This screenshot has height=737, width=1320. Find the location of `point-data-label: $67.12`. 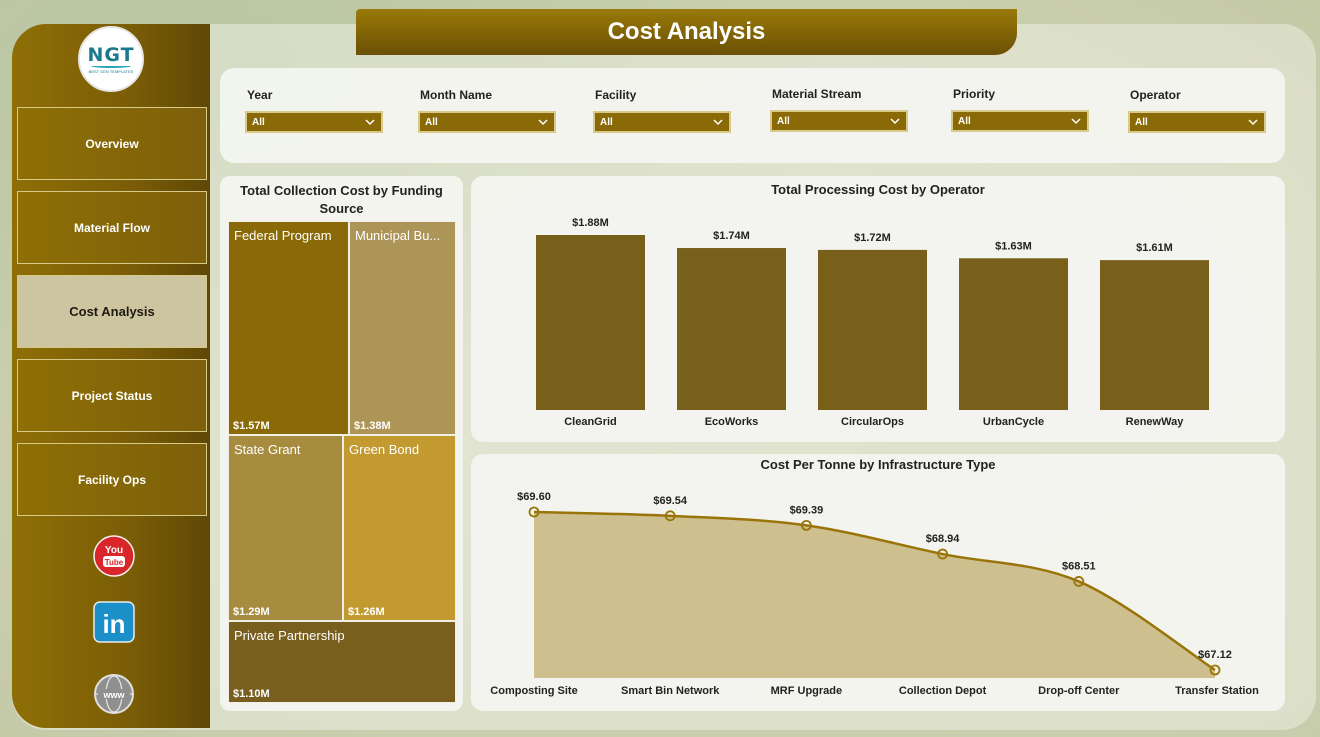

point-data-label: $67.12 is located at coordinates (1215, 655).